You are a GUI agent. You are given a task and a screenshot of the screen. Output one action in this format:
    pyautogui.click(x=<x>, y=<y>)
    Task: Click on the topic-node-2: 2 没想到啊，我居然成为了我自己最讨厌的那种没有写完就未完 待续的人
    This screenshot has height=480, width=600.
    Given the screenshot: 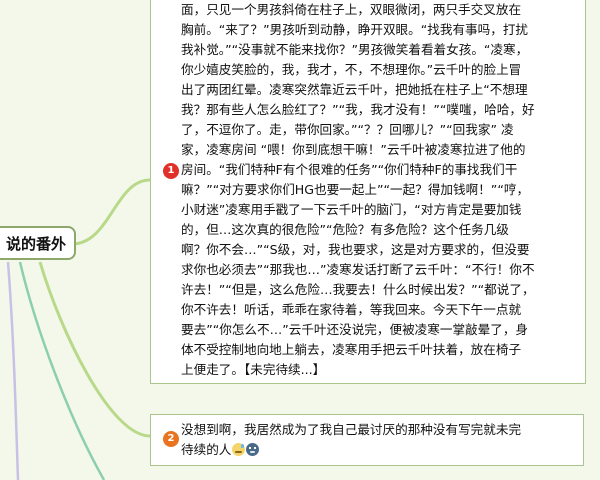 What is the action you would take?
    pyautogui.click(x=367, y=440)
    